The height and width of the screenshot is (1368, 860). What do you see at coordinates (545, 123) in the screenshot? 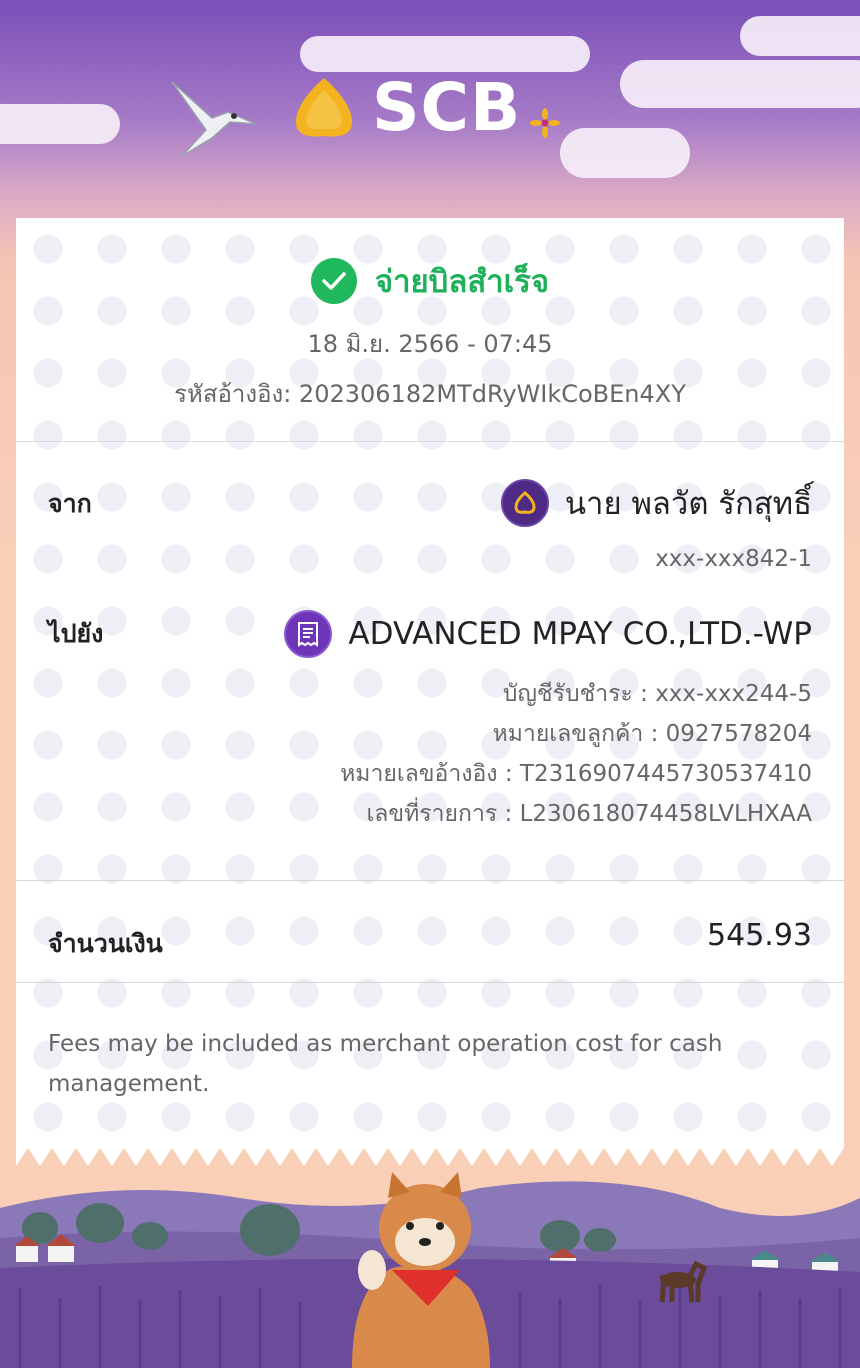
I see `sparkle-icon` at bounding box center [545, 123].